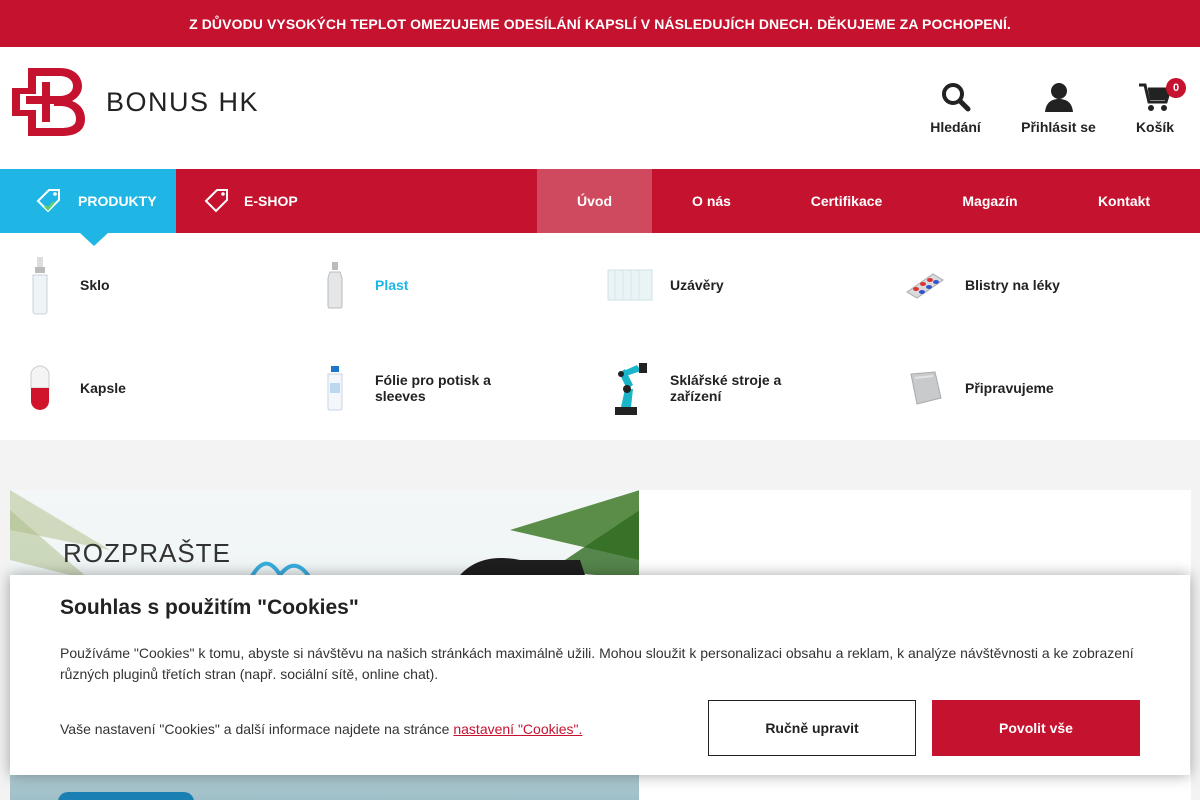 The height and width of the screenshot is (800, 1200). I want to click on capsule-icon, so click(40, 388).